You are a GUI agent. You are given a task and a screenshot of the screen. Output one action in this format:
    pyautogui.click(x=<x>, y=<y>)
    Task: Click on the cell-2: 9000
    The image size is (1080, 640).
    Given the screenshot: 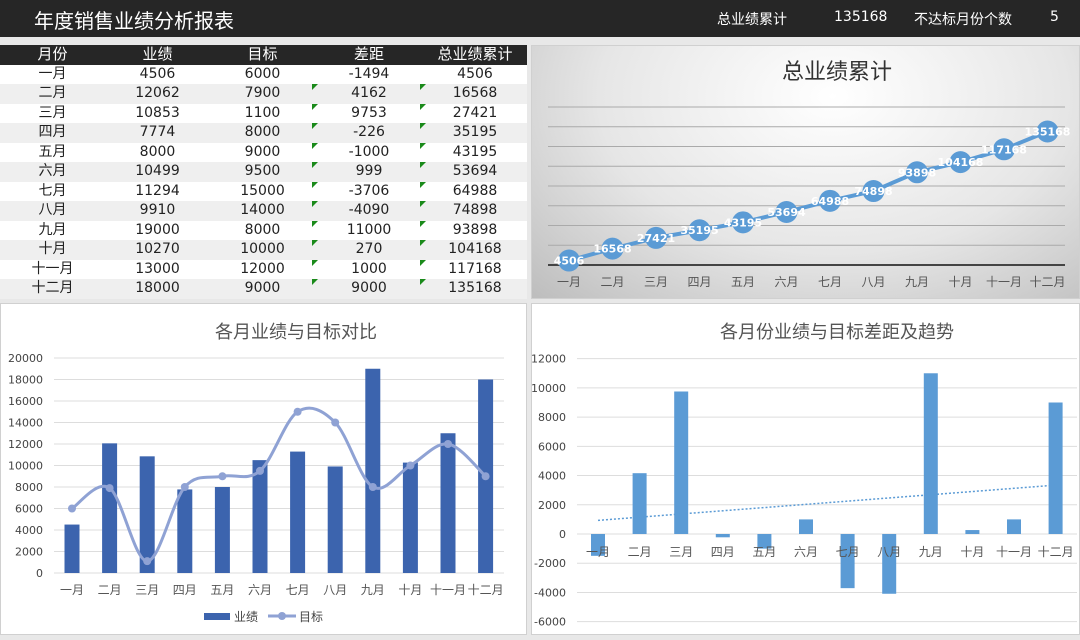 What is the action you would take?
    pyautogui.click(x=262, y=288)
    